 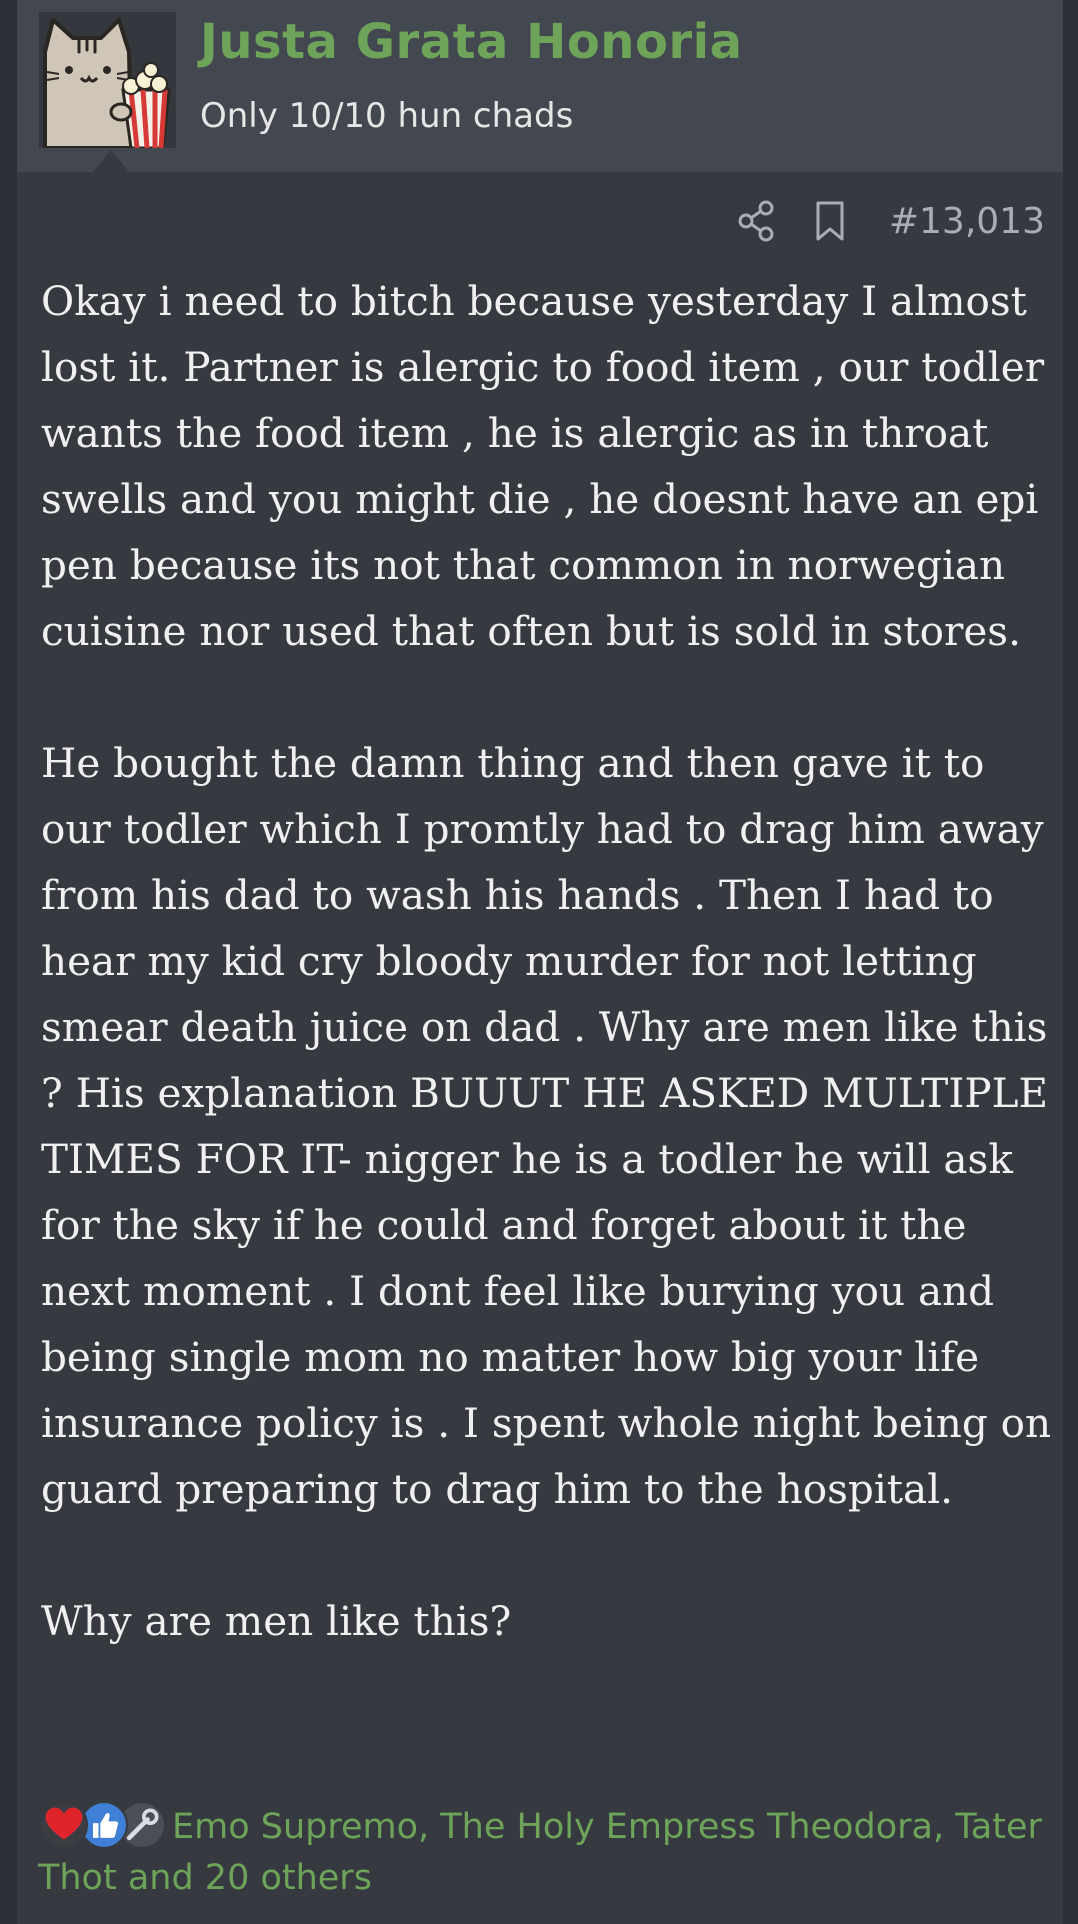 What do you see at coordinates (967, 221) in the screenshot?
I see `post-number-link: #13,013` at bounding box center [967, 221].